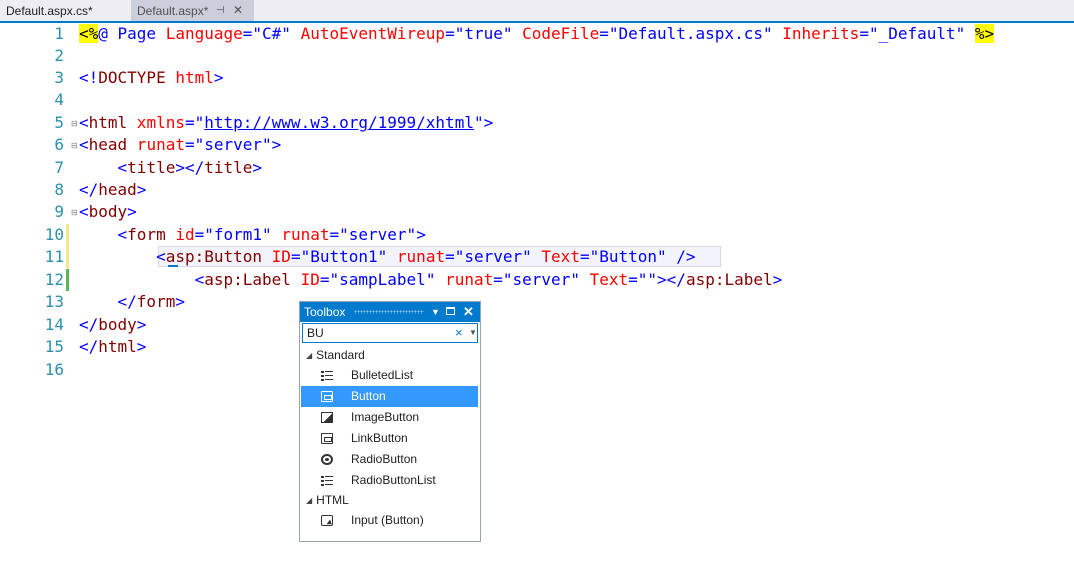 The height and width of the screenshot is (571, 1074). Describe the element at coordinates (59, 122) in the screenshot. I see `line-number: 5` at that location.